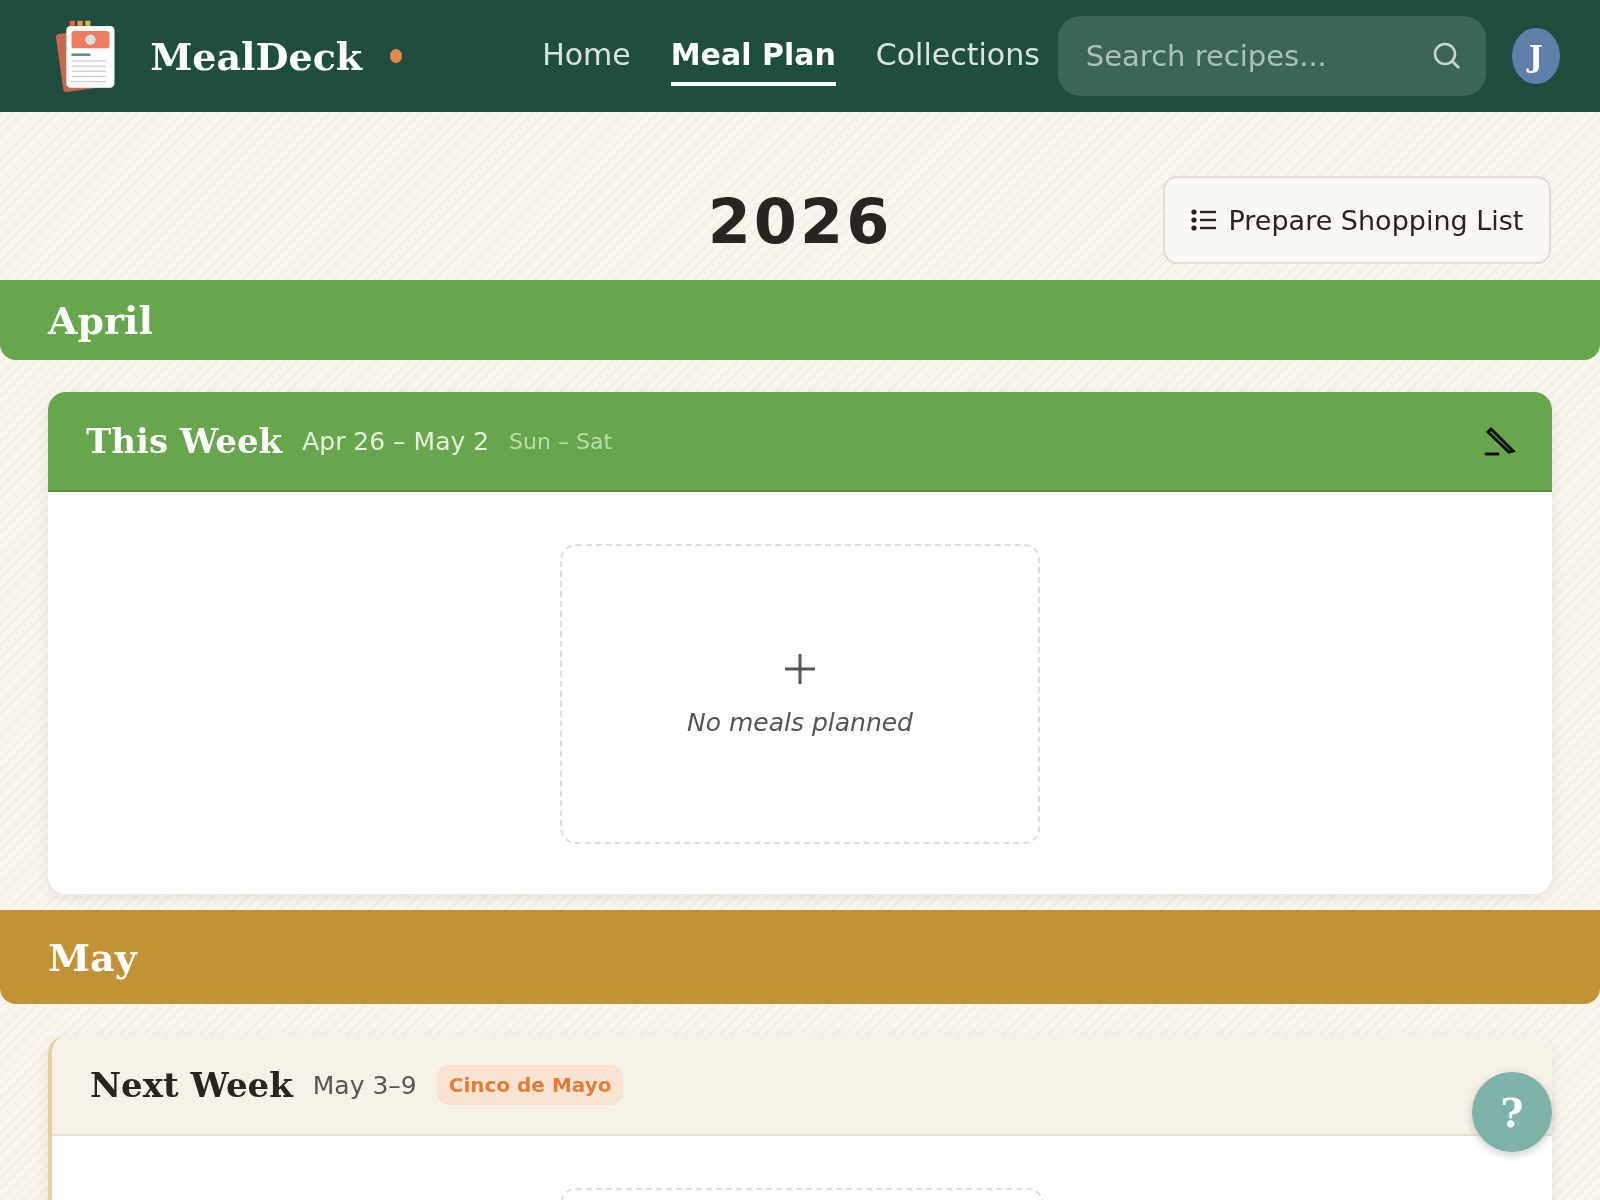 This screenshot has width=1600, height=1200. I want to click on holiday-tag: Cinco de Mayo, so click(530, 1085).